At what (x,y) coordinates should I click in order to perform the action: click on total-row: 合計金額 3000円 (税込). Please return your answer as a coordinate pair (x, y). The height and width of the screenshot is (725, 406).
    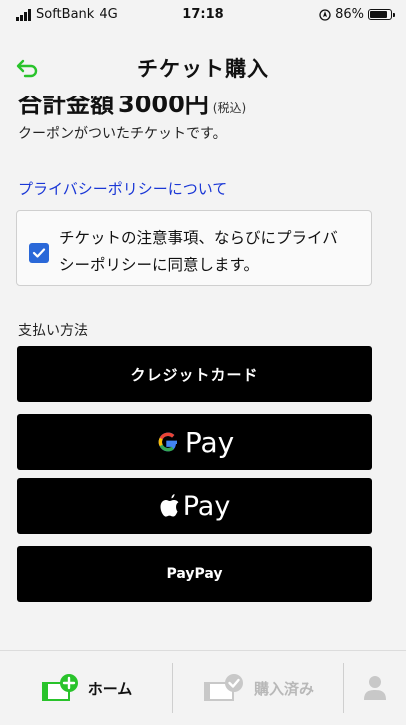
    Looking at the image, I should click on (132, 107).